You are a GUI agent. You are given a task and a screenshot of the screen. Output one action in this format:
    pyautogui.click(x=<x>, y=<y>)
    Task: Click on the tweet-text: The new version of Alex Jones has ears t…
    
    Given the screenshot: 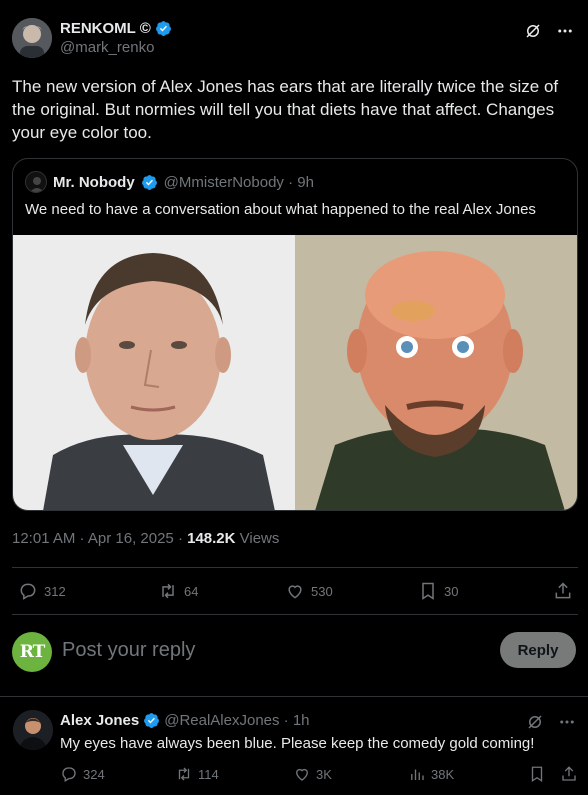 What is the action you would take?
    pyautogui.click(x=285, y=109)
    